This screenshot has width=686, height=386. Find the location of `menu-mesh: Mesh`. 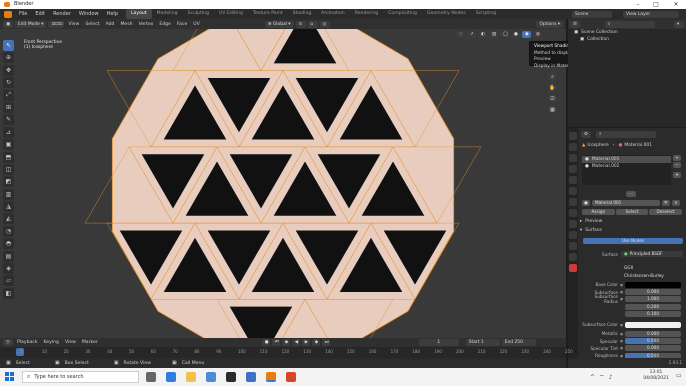

menu-mesh: Mesh is located at coordinates (126, 24).